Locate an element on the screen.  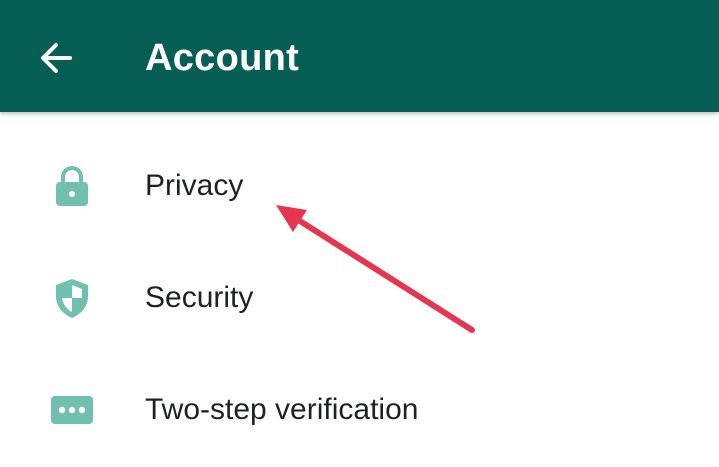
settings-item-label: Privacy is located at coordinates (194, 185).